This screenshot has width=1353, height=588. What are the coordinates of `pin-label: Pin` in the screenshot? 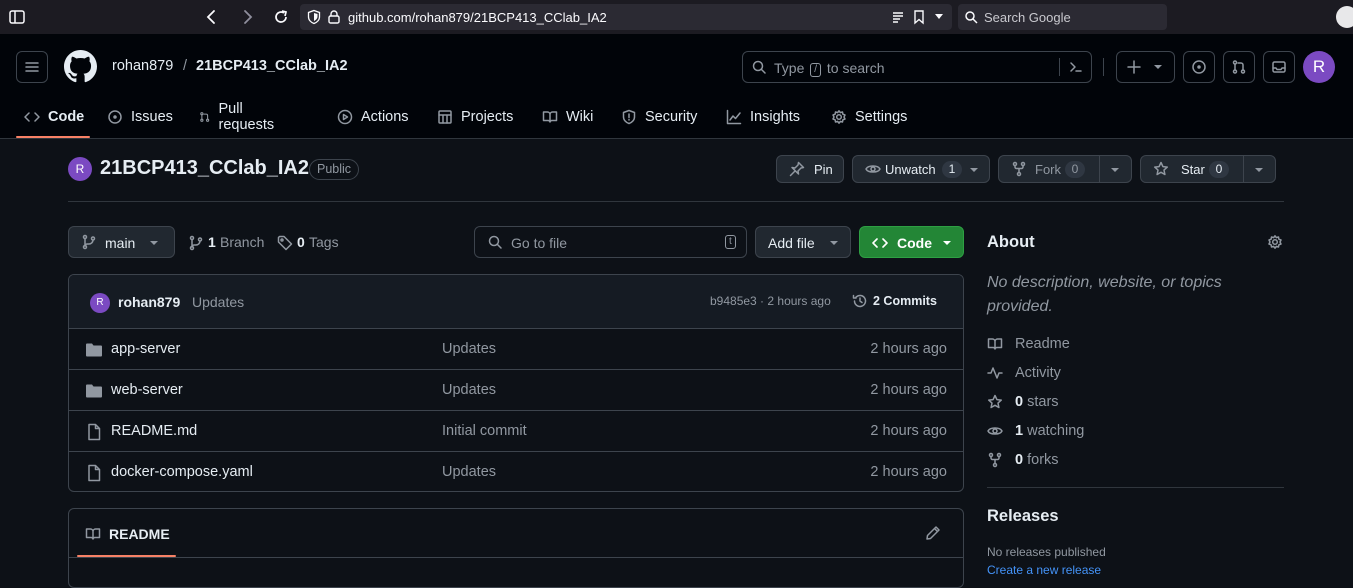 It's located at (823, 169).